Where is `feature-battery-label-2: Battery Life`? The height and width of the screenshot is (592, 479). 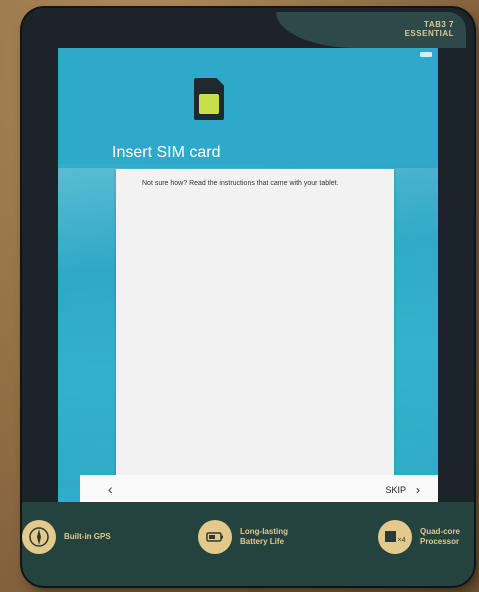 feature-battery-label-2: Battery Life is located at coordinates (262, 541).